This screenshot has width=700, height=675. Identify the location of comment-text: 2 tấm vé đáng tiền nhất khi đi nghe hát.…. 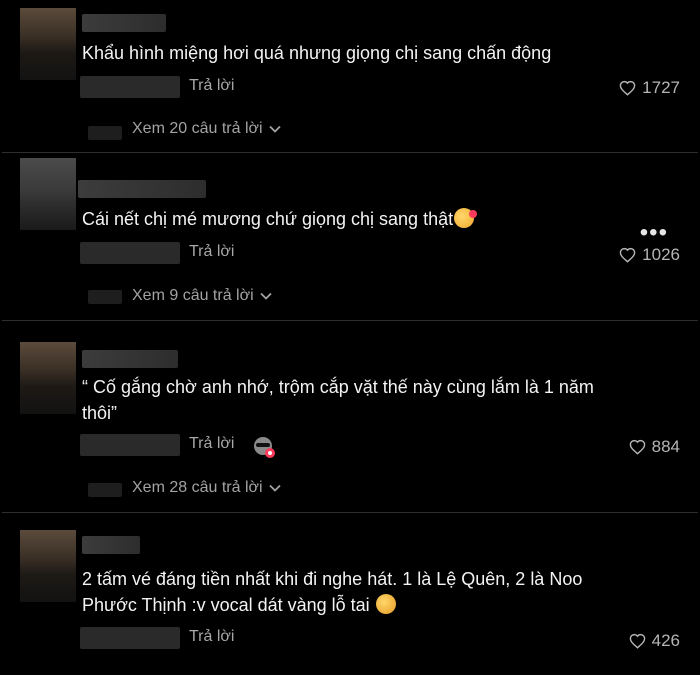
(362, 592).